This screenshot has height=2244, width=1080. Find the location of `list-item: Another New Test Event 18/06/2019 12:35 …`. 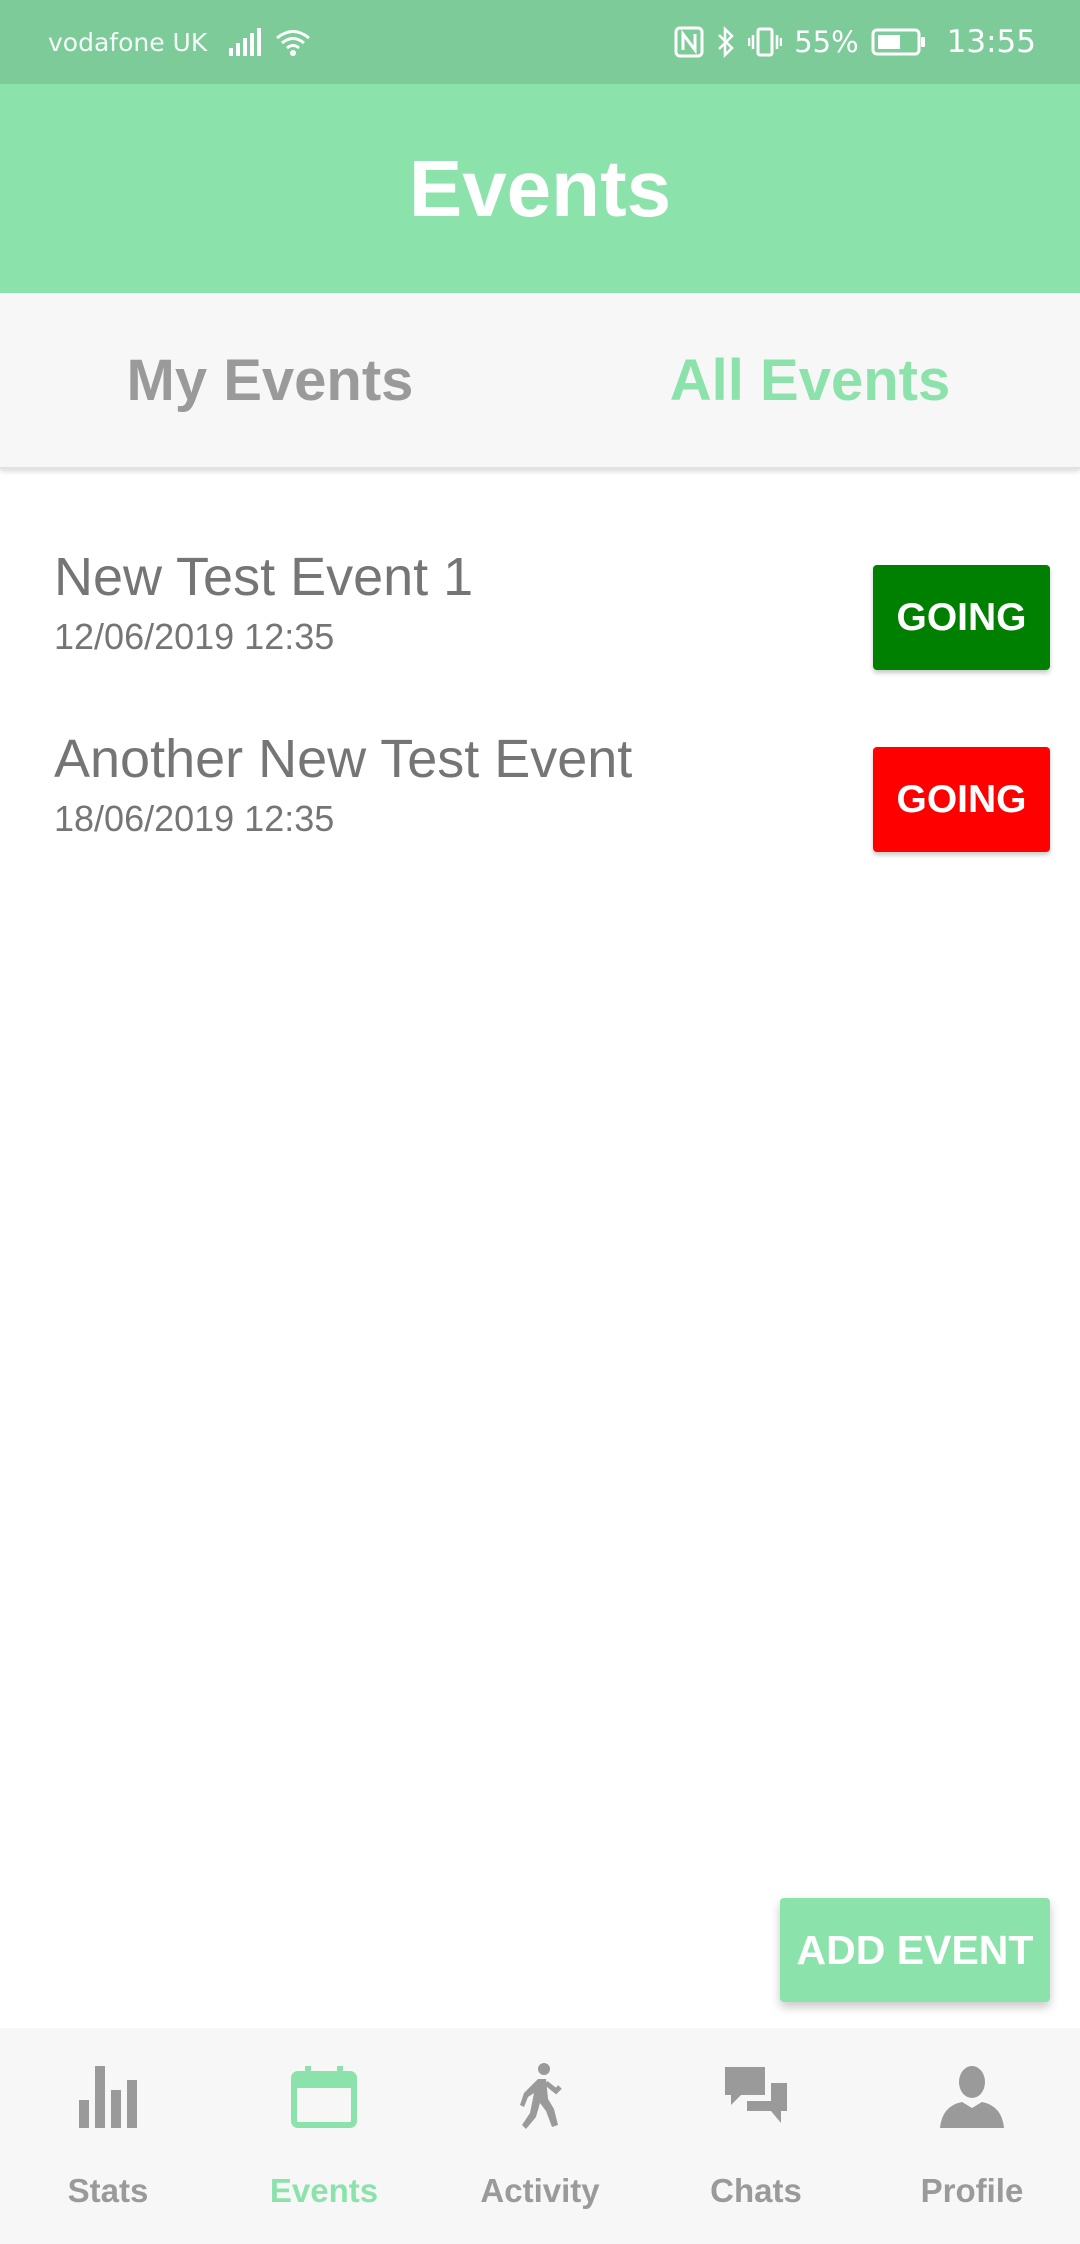

list-item: Another New Test Event 18/06/2019 12:35 … is located at coordinates (540, 813).